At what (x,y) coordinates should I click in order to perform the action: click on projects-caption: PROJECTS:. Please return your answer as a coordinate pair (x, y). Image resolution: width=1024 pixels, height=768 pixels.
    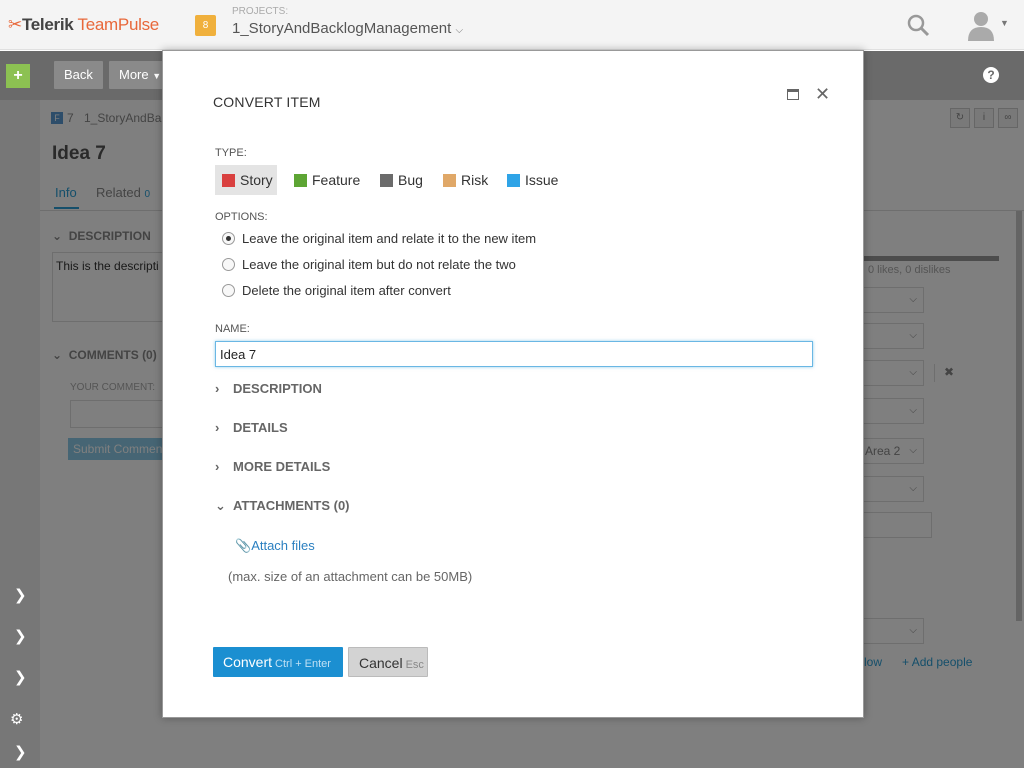
    Looking at the image, I should click on (260, 11).